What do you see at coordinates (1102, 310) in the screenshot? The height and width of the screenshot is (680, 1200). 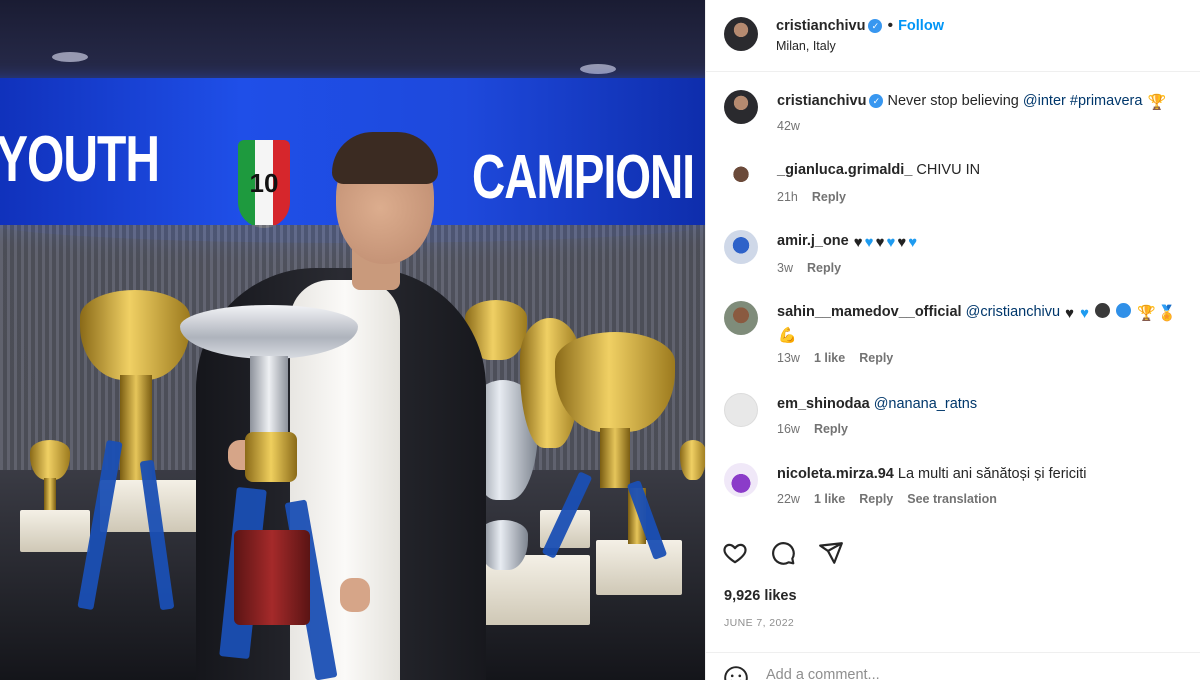 I see `black-circle-icon` at bounding box center [1102, 310].